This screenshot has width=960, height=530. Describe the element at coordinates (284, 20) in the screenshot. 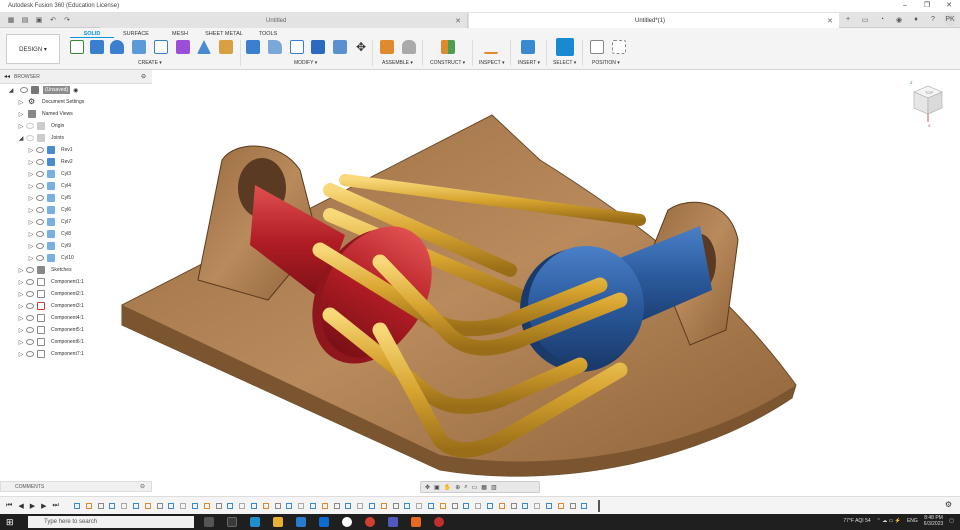

I see `tab-untitled: Untitled ✕` at that location.